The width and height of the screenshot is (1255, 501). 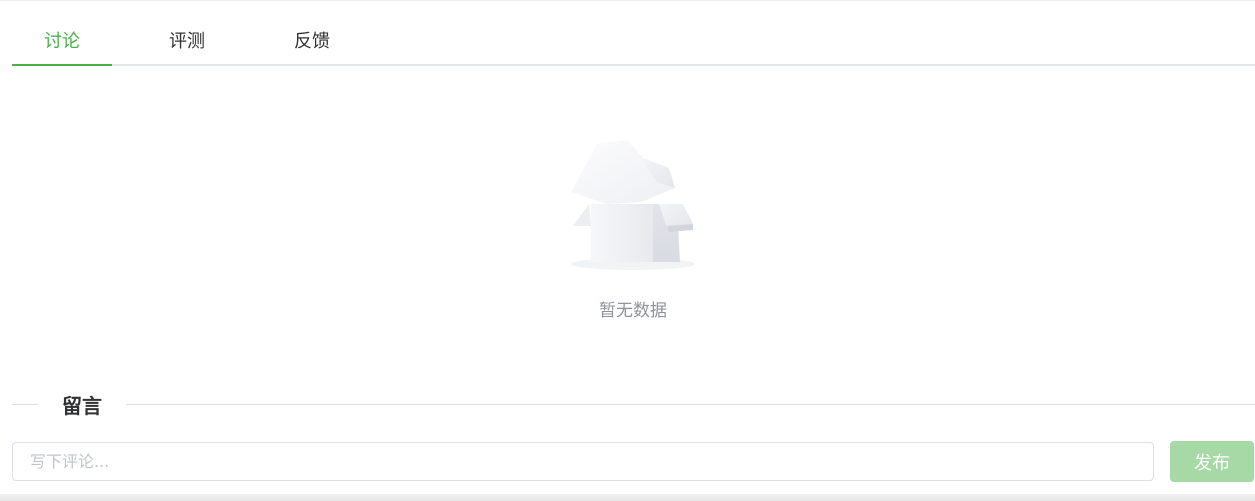 What do you see at coordinates (633, 205) in the screenshot?
I see `empty-box-icon` at bounding box center [633, 205].